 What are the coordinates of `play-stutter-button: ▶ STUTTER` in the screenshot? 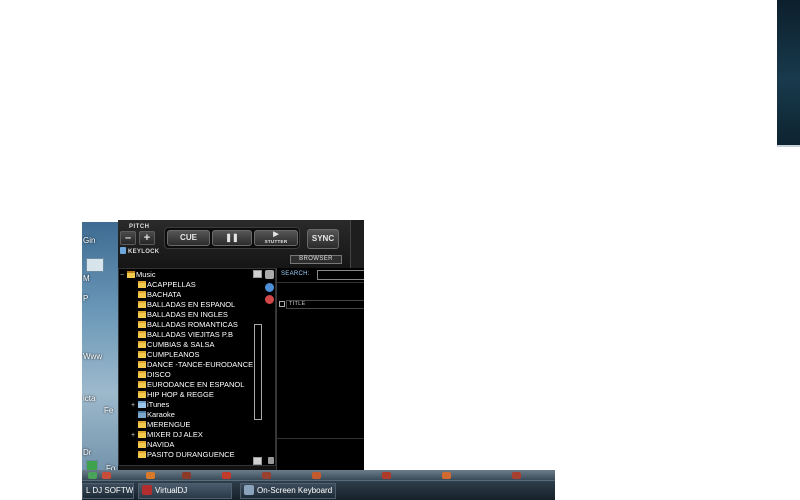 It's located at (276, 238).